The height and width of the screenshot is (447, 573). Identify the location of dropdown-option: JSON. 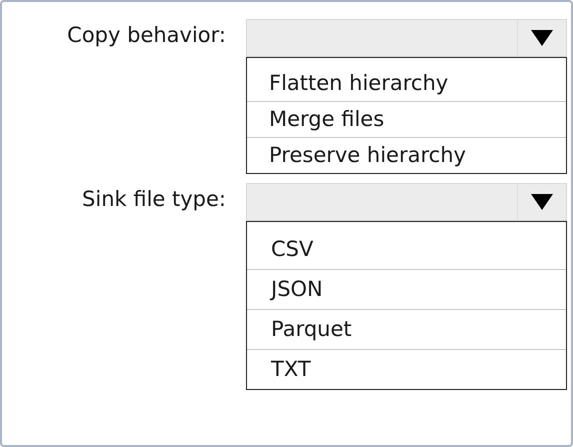
(406, 290).